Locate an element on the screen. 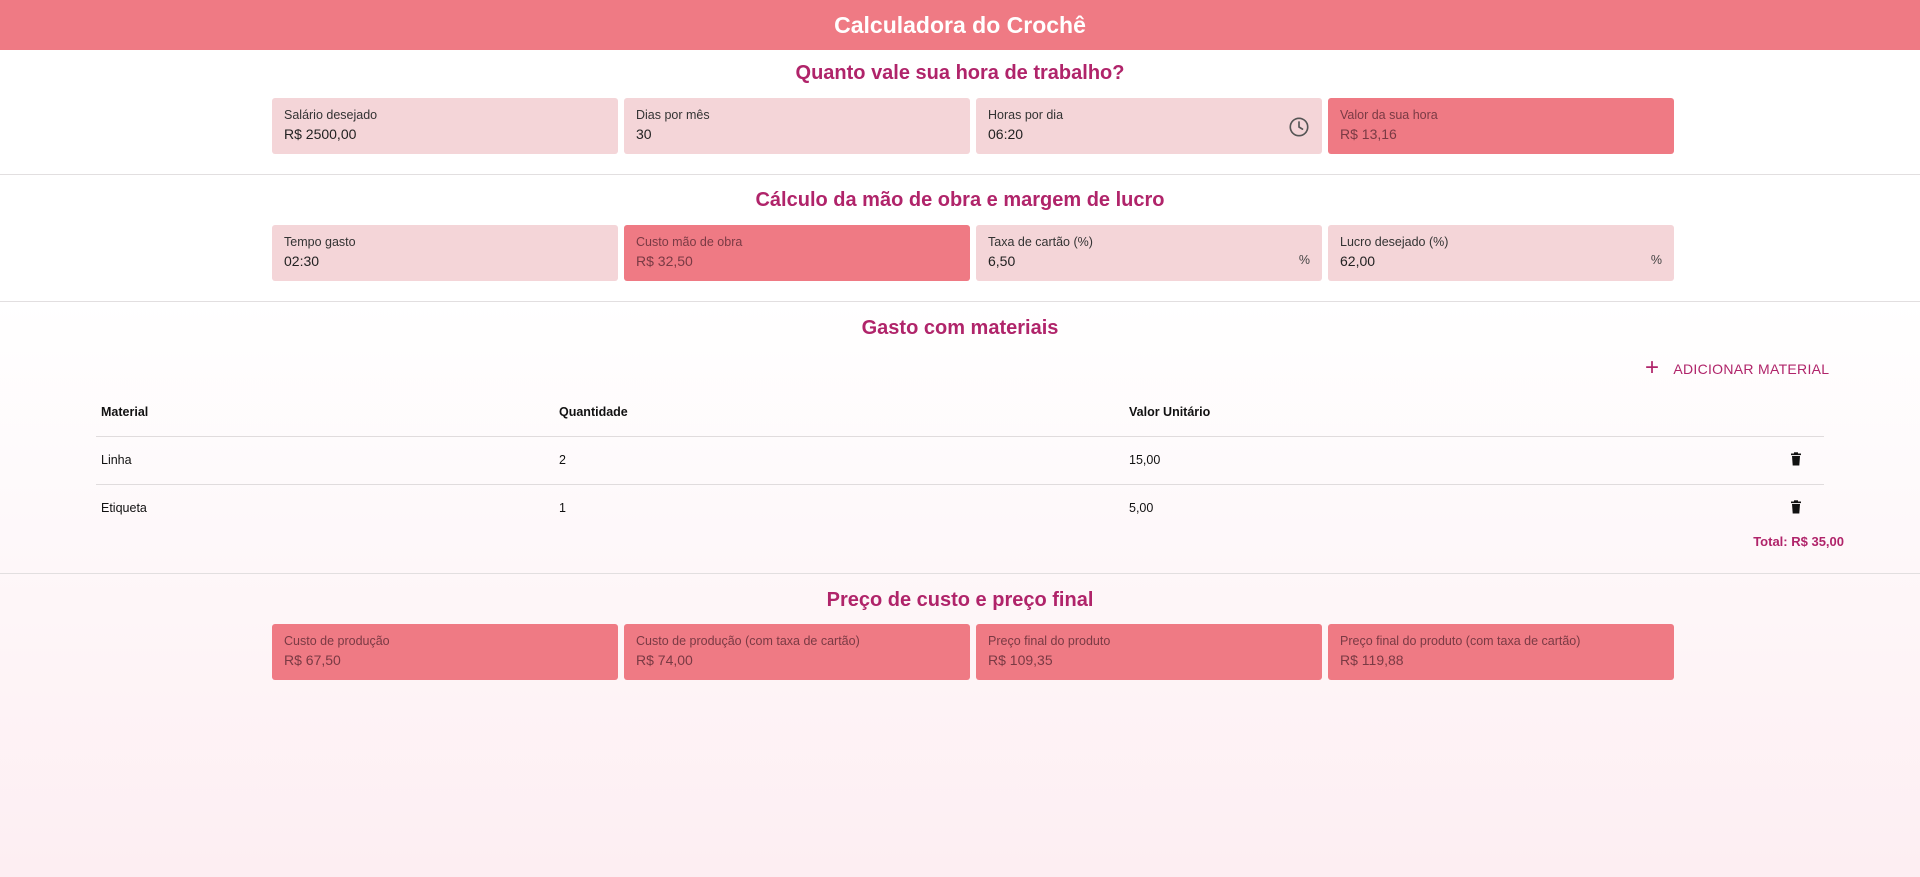  field-value: R$ 74,00 is located at coordinates (664, 660).